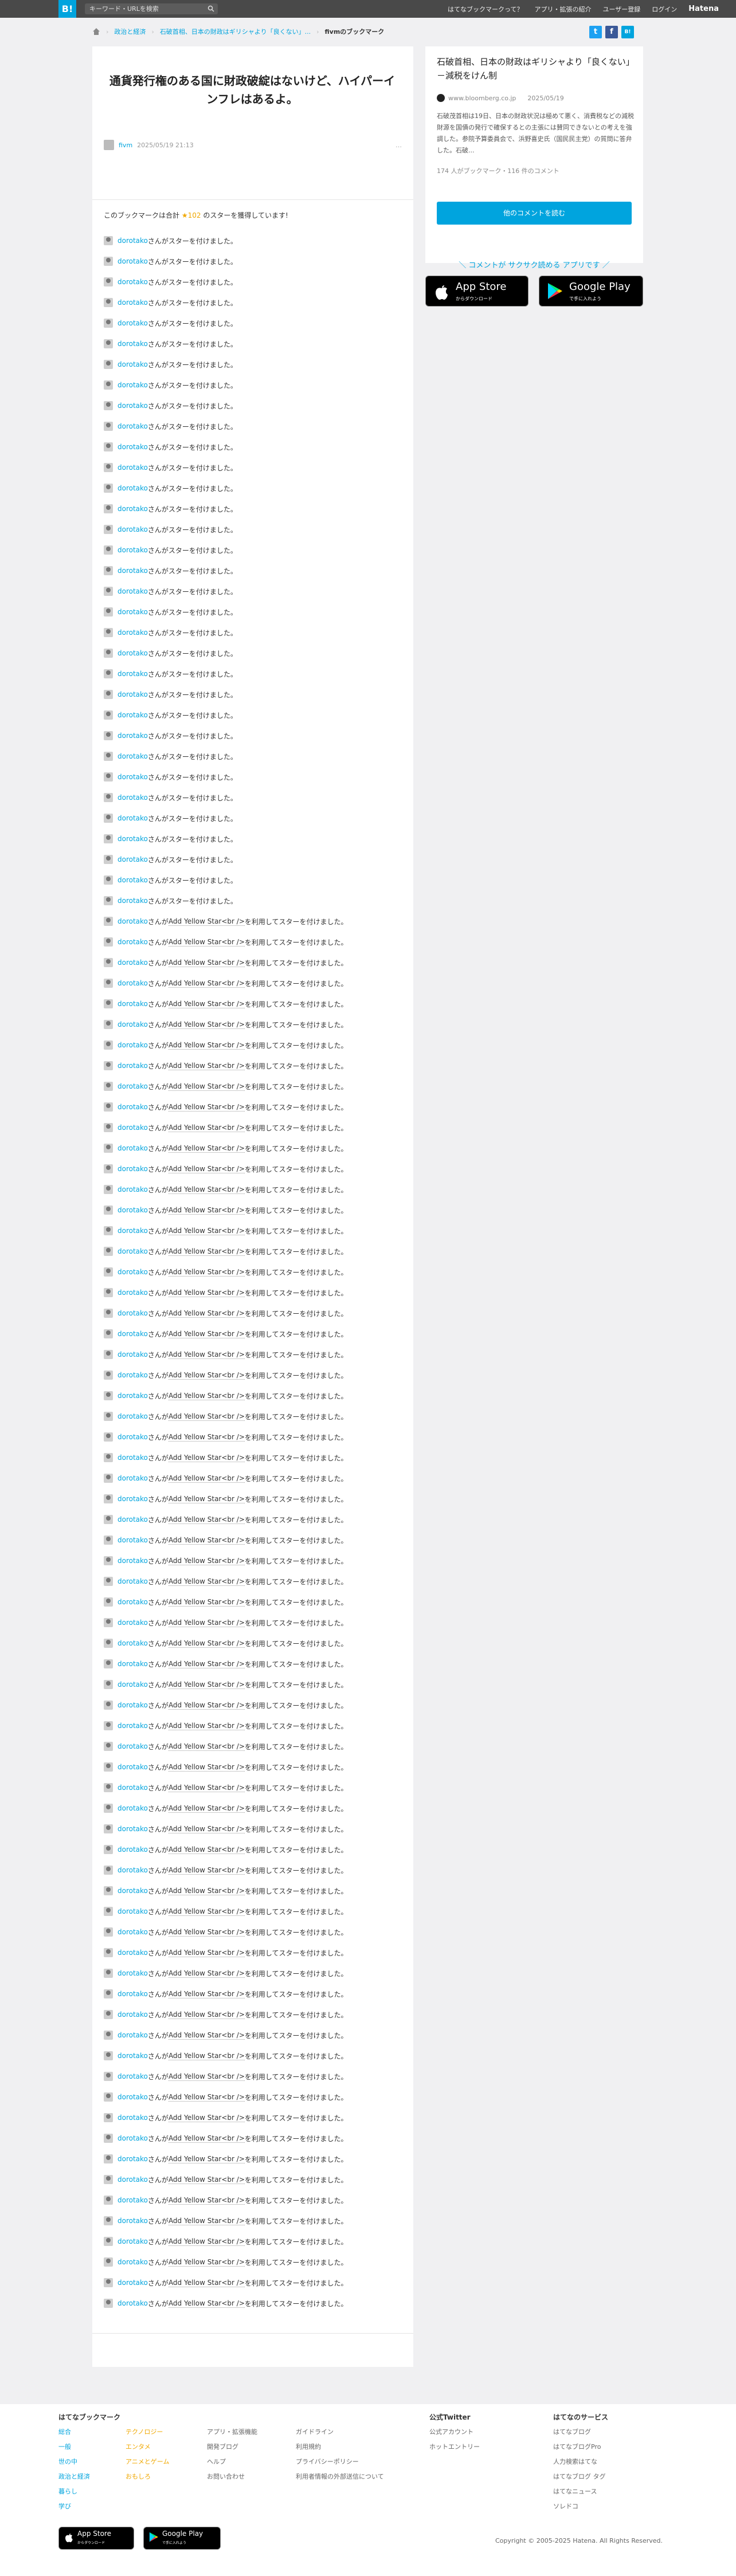  Describe the element at coordinates (476, 291) in the screenshot. I see `app-store-badge: App Store からダウンロード` at that location.